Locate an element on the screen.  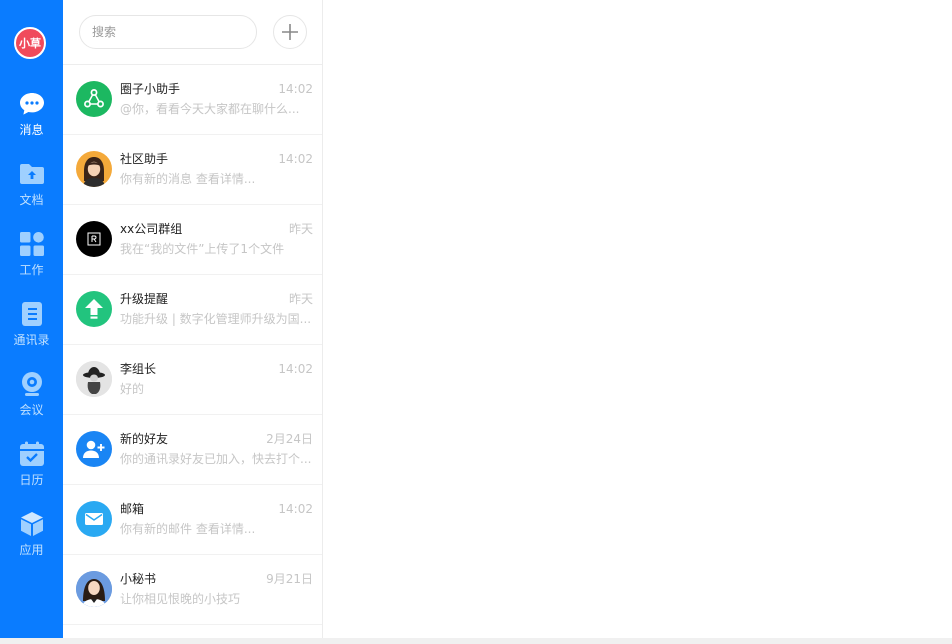
search-input is located at coordinates (168, 32).